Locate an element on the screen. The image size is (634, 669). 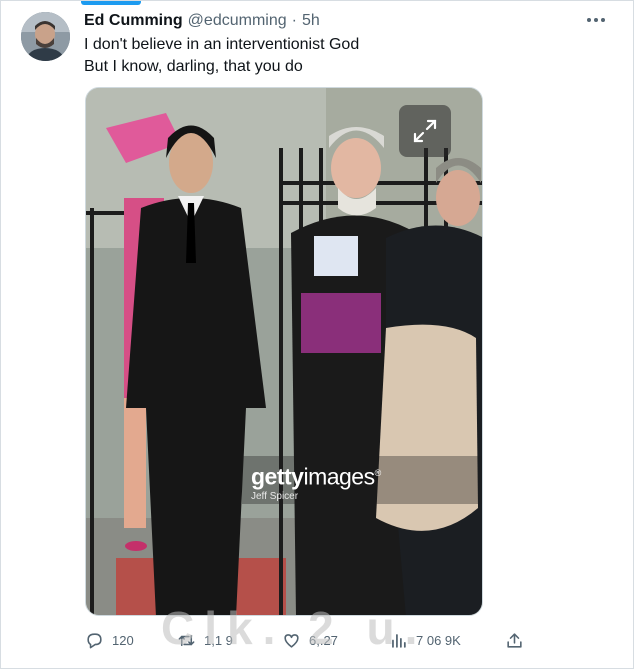
analytics-icon is located at coordinates (399, 640).